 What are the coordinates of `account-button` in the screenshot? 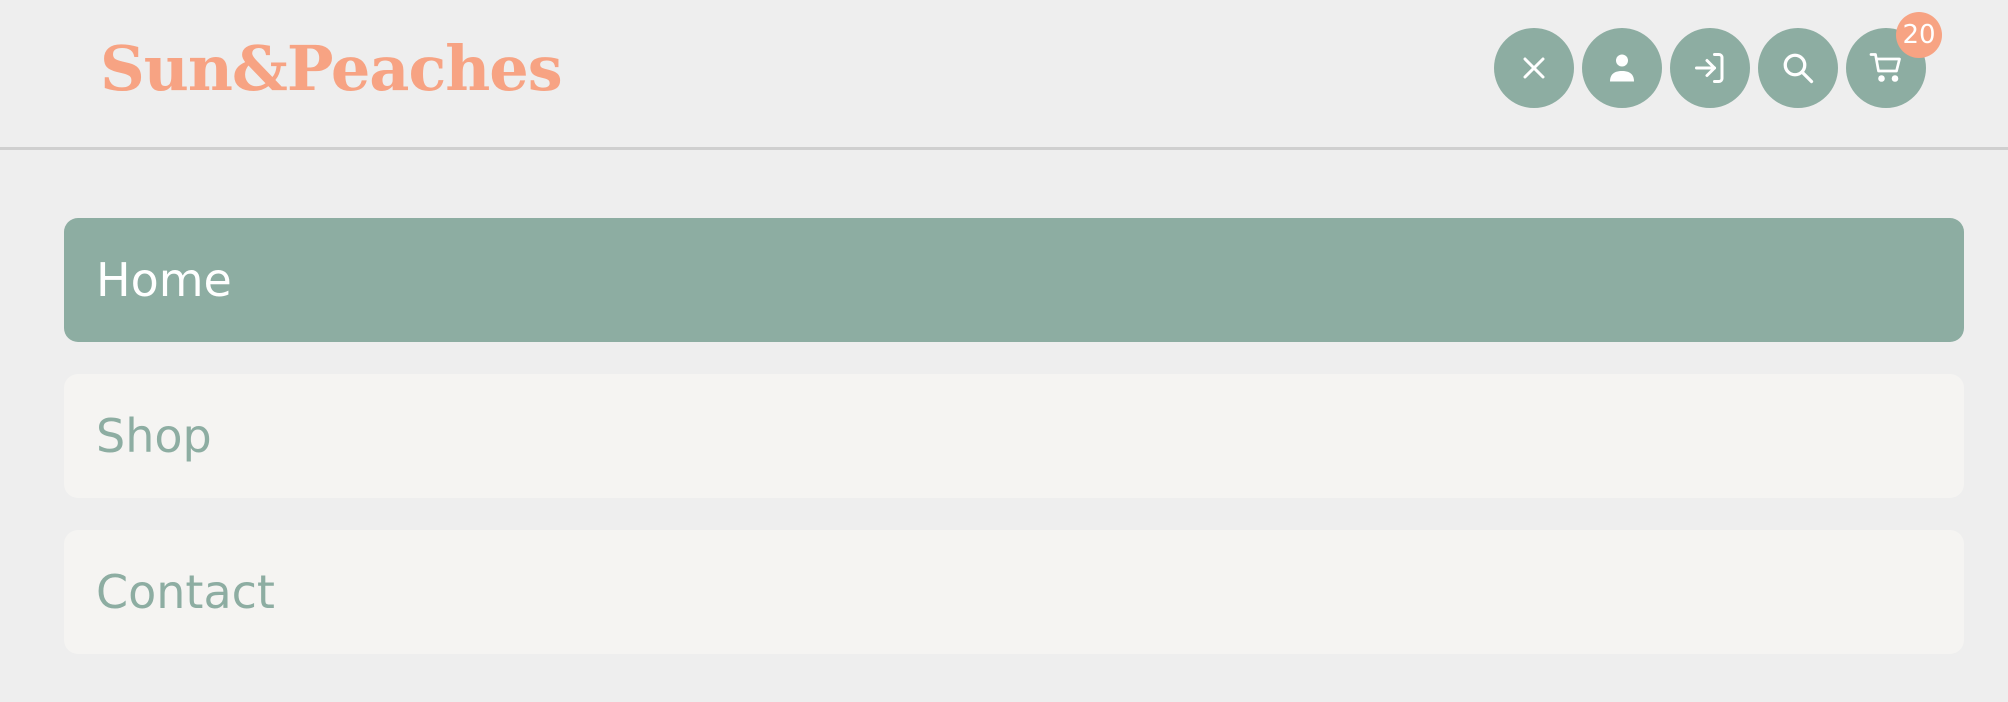 It's located at (1622, 68).